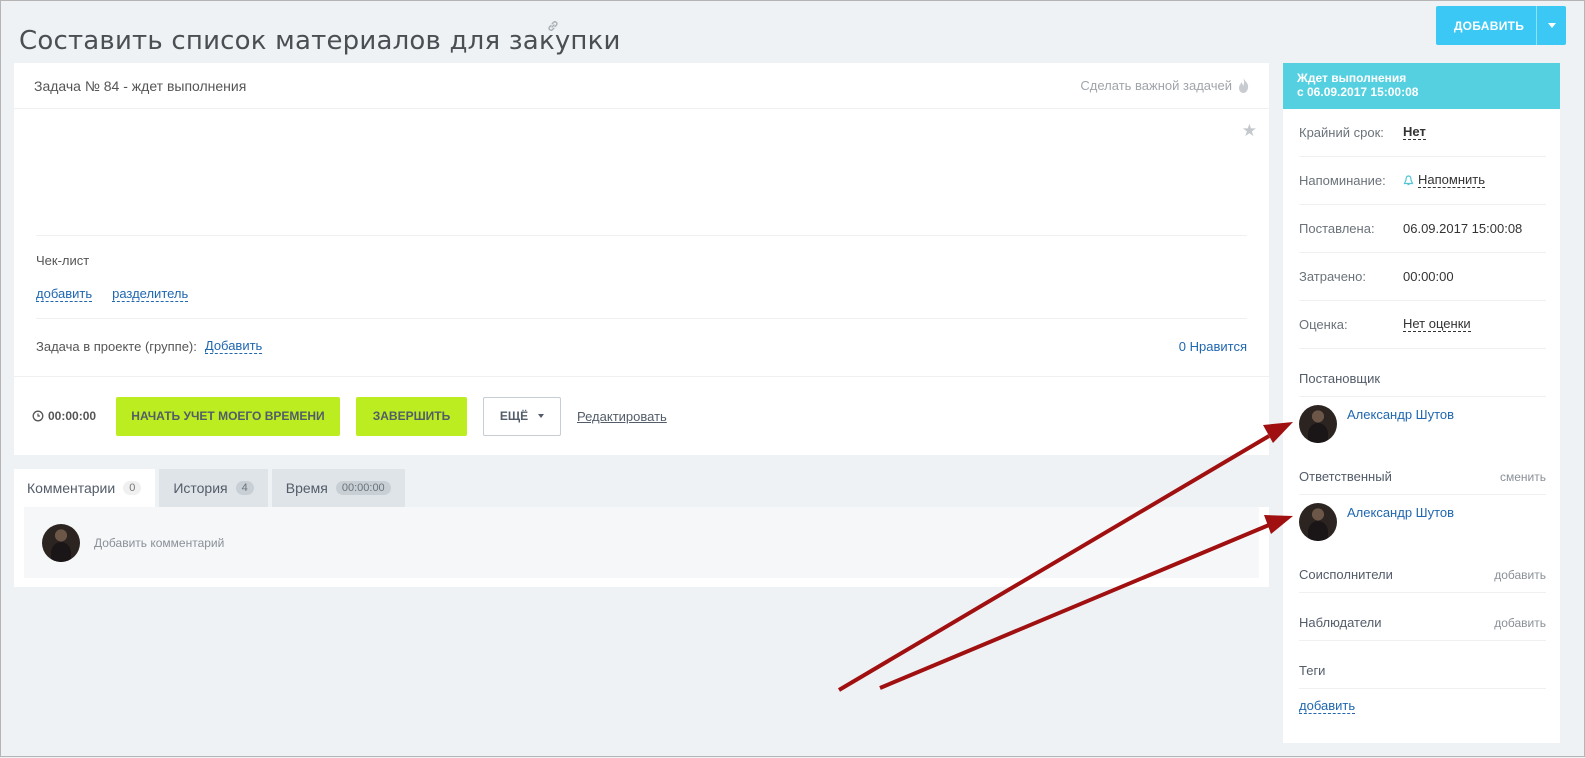  Describe the element at coordinates (64, 294) in the screenshot. I see `checklist-add-link: добавить` at that location.